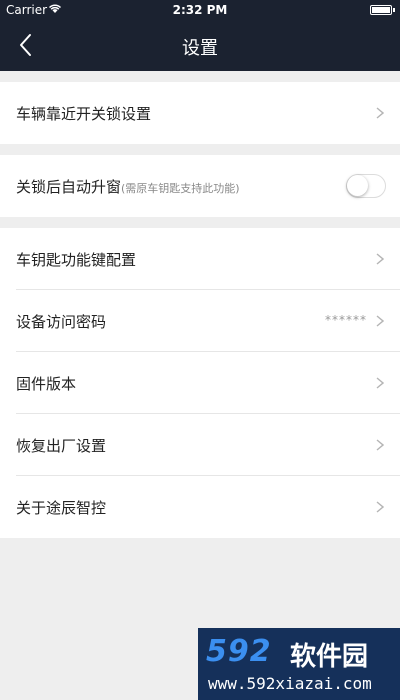  What do you see at coordinates (239, 651) in the screenshot?
I see `watermark-brand-number: 592` at bounding box center [239, 651].